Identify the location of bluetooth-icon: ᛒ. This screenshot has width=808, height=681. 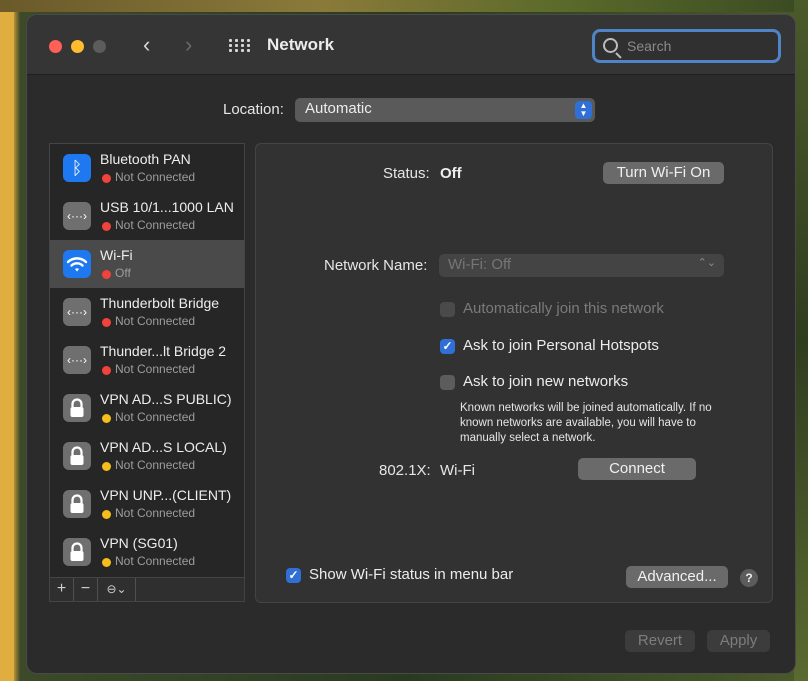
(77, 168).